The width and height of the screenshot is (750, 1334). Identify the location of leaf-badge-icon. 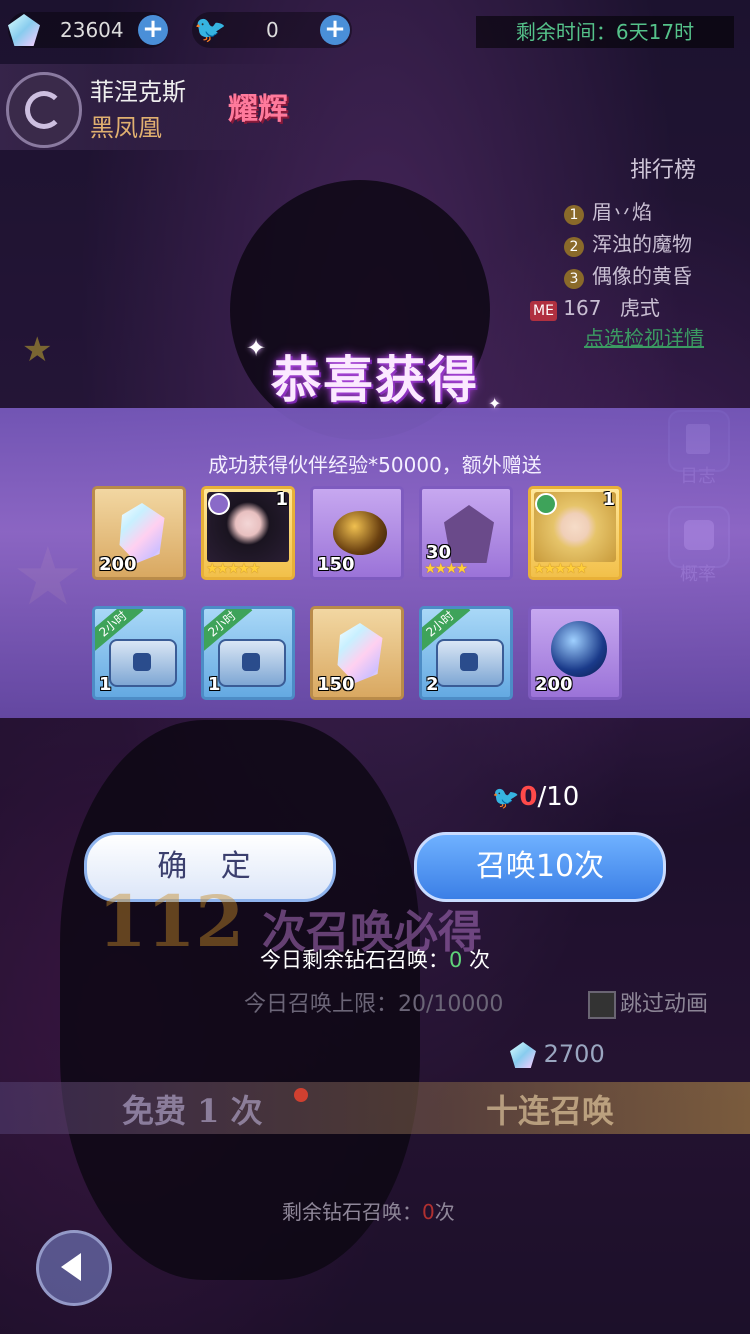
(546, 504).